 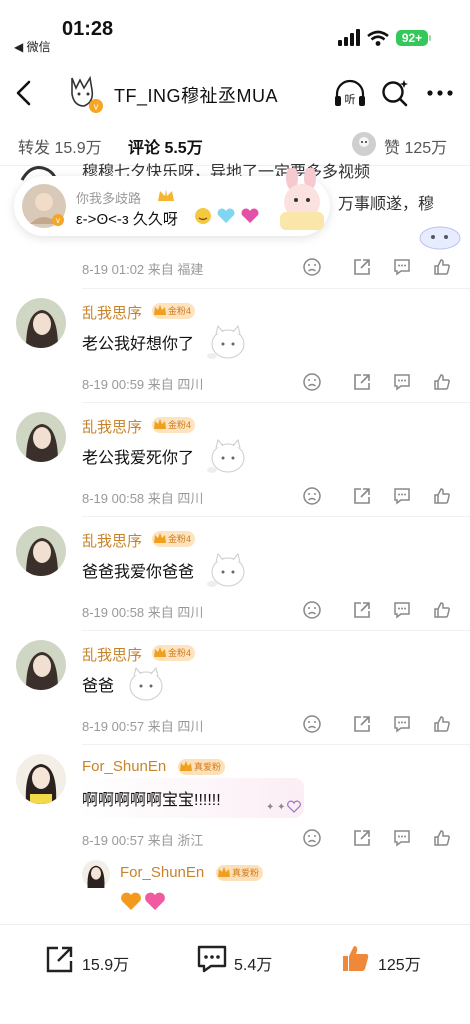 What do you see at coordinates (165, 146) in the screenshot?
I see `tab-comment: 评论 5.5万` at bounding box center [165, 146].